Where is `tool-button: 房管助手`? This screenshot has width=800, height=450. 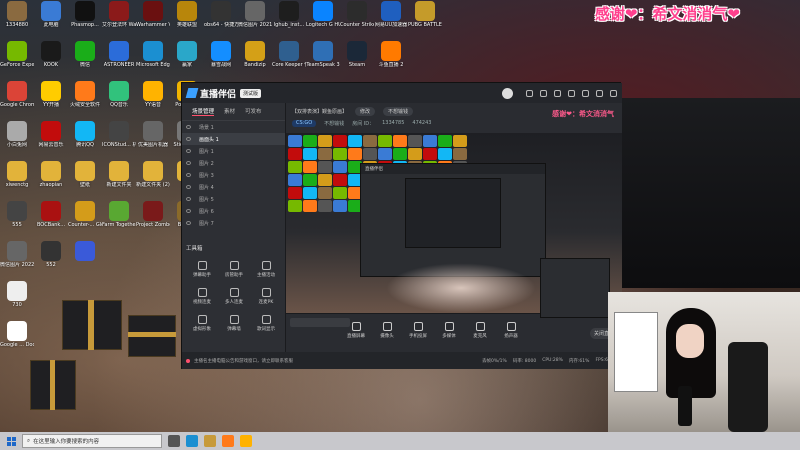 tool-button: 房管助手 is located at coordinates (234, 269).